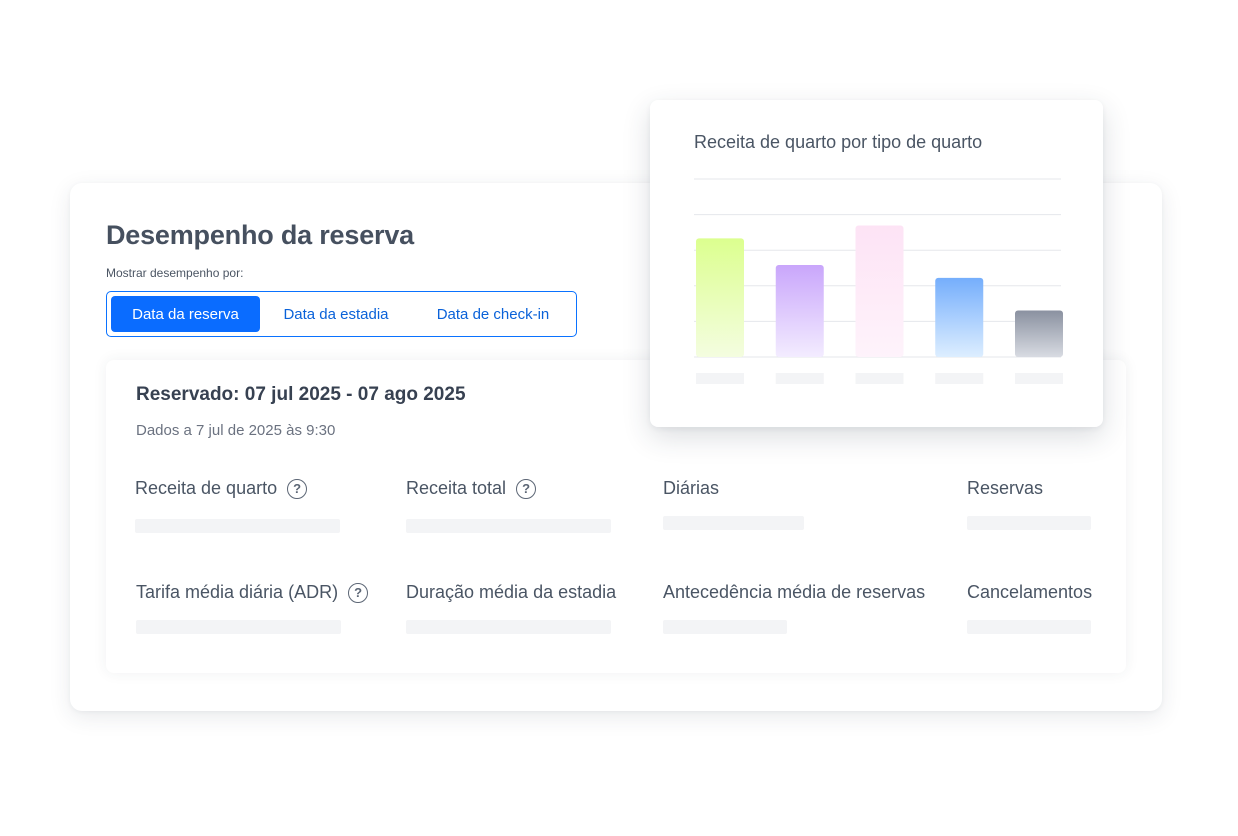 The image size is (1238, 836). I want to click on metric-room-nights: Diárias, so click(691, 488).